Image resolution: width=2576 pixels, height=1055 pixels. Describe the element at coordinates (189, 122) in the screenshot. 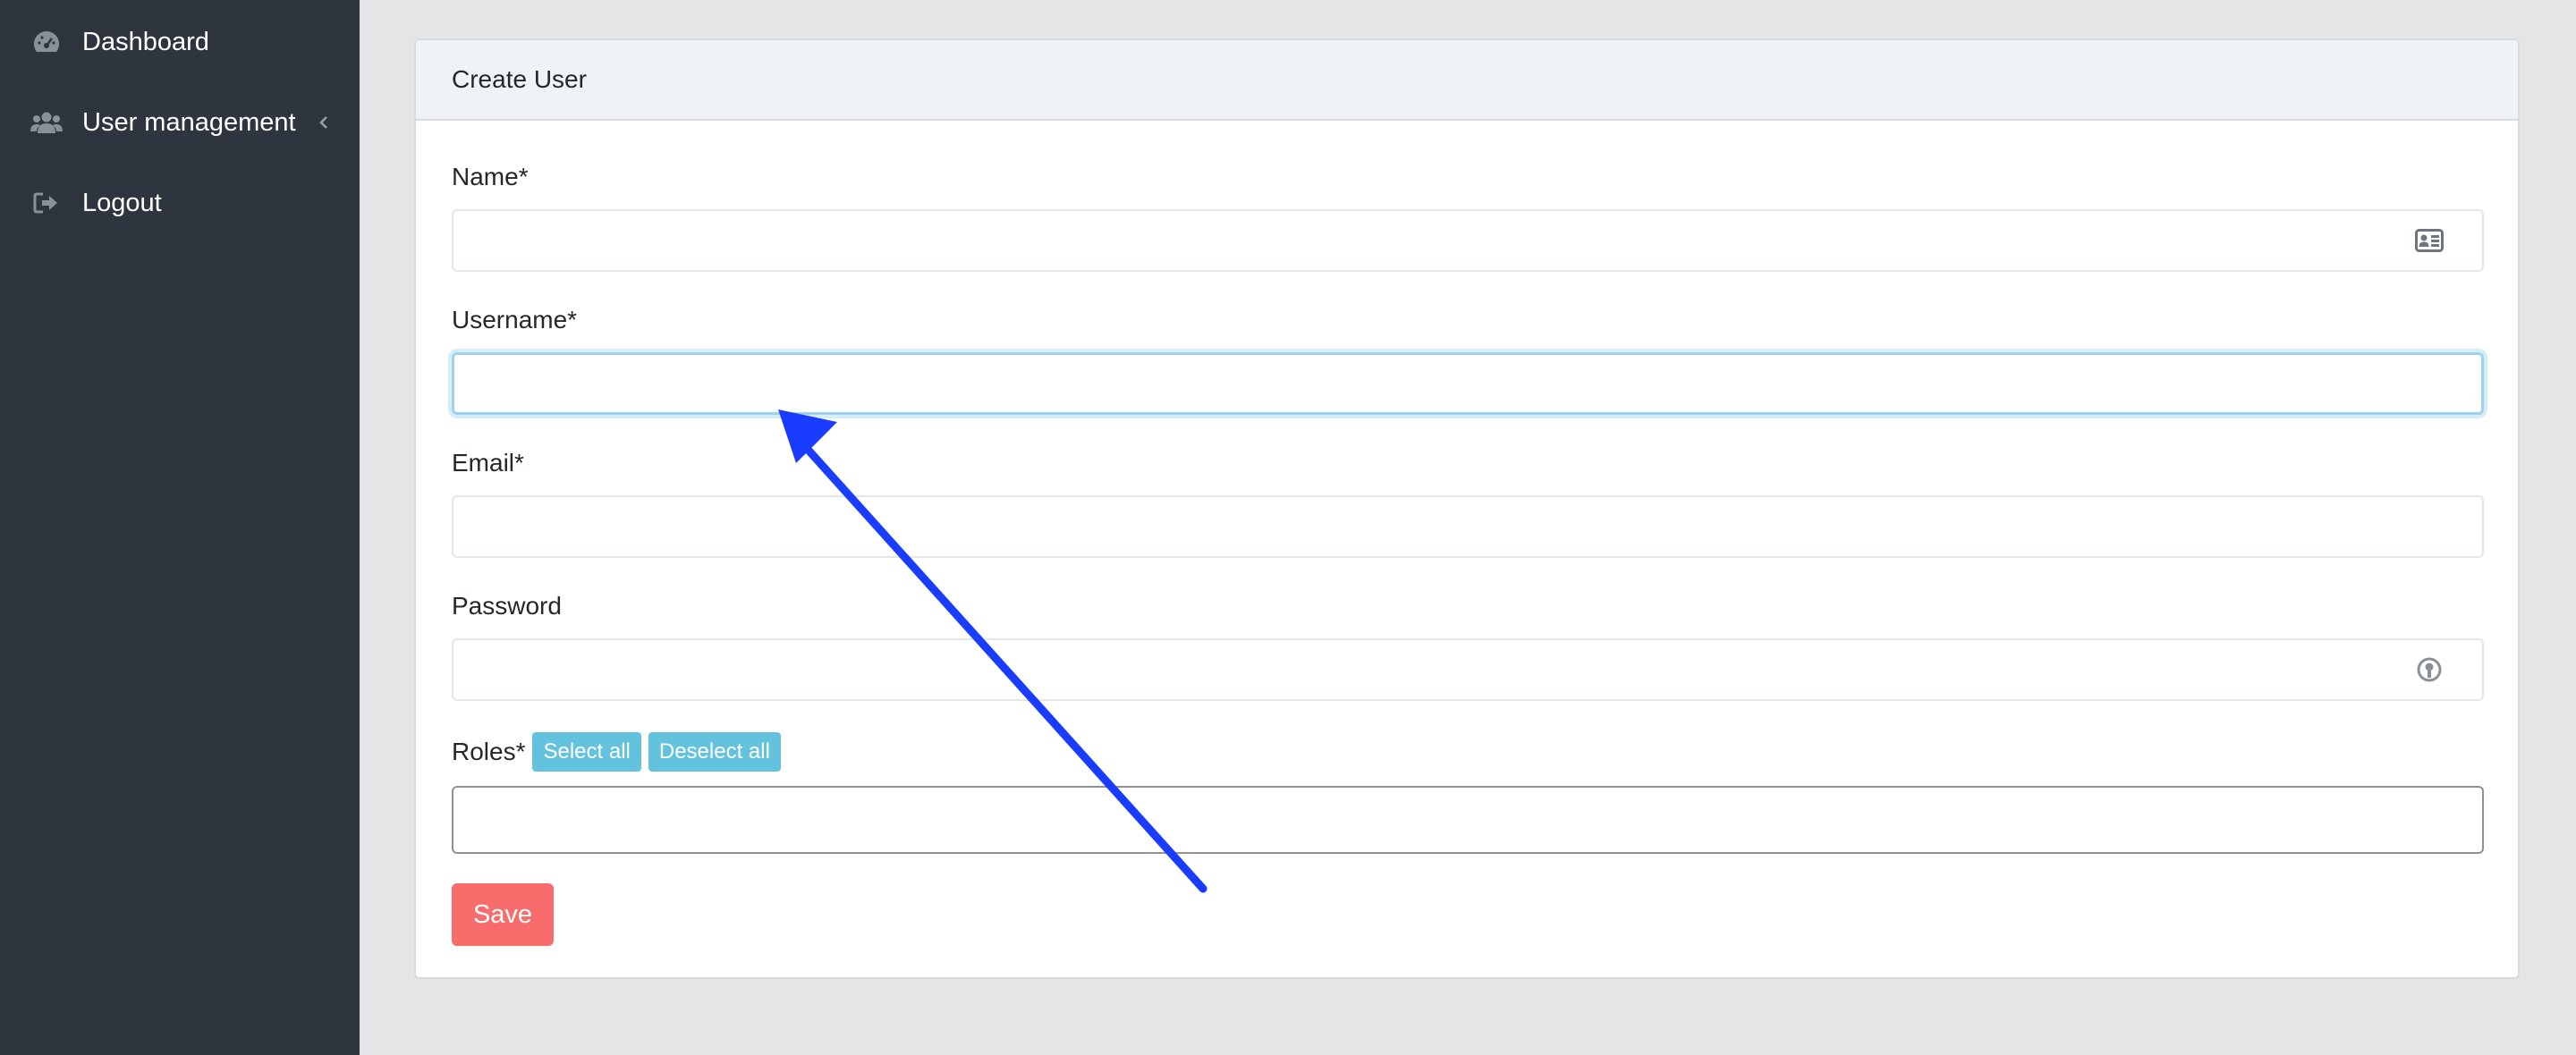

I see `sidebar-item-label: User management` at that location.